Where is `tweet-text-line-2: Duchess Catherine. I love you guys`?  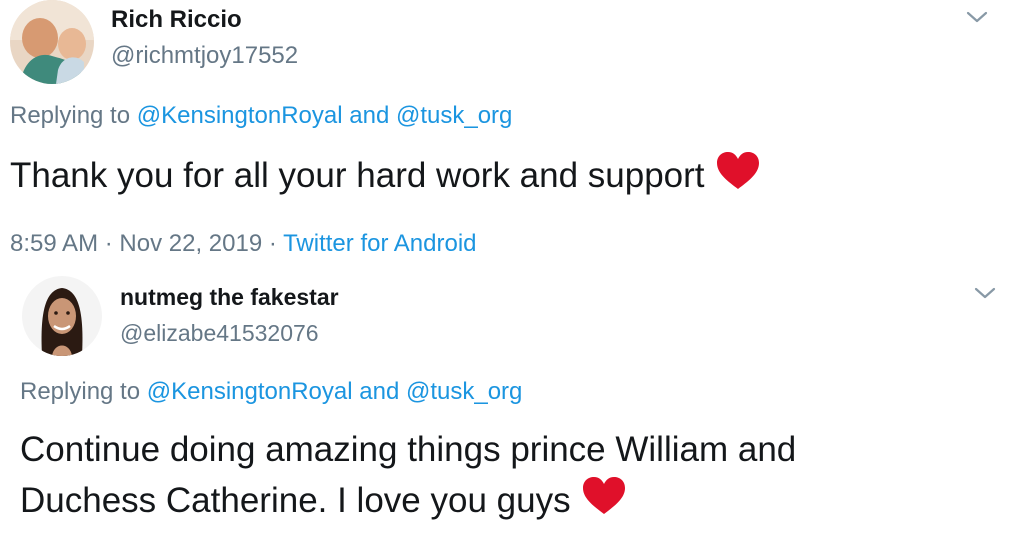 tweet-text-line-2: Duchess Catherine. I love you guys is located at coordinates (295, 500).